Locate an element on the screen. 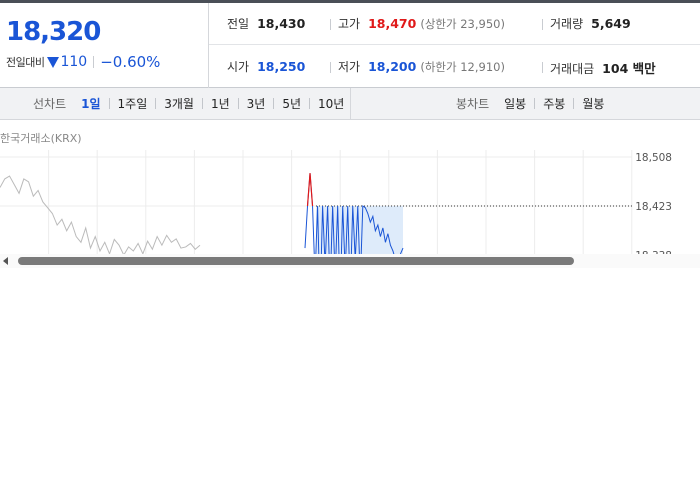 Image resolution: width=700 pixels, height=490 pixels. current-price: 18,320 is located at coordinates (53, 32).